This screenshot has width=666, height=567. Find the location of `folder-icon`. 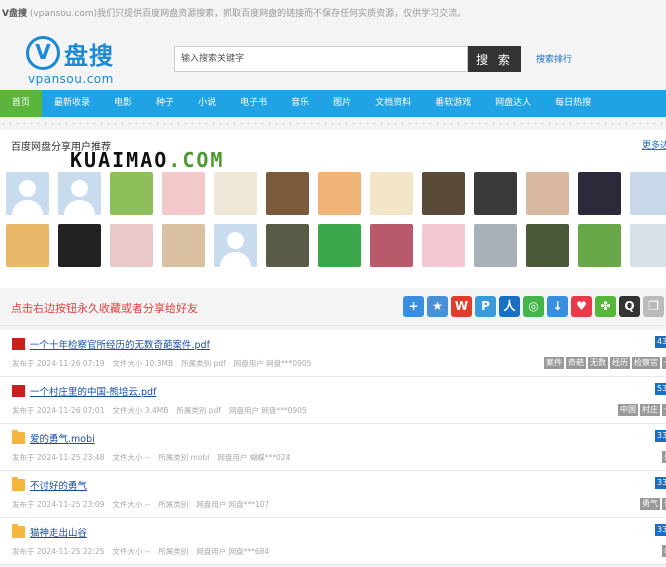

folder-icon is located at coordinates (18, 531).